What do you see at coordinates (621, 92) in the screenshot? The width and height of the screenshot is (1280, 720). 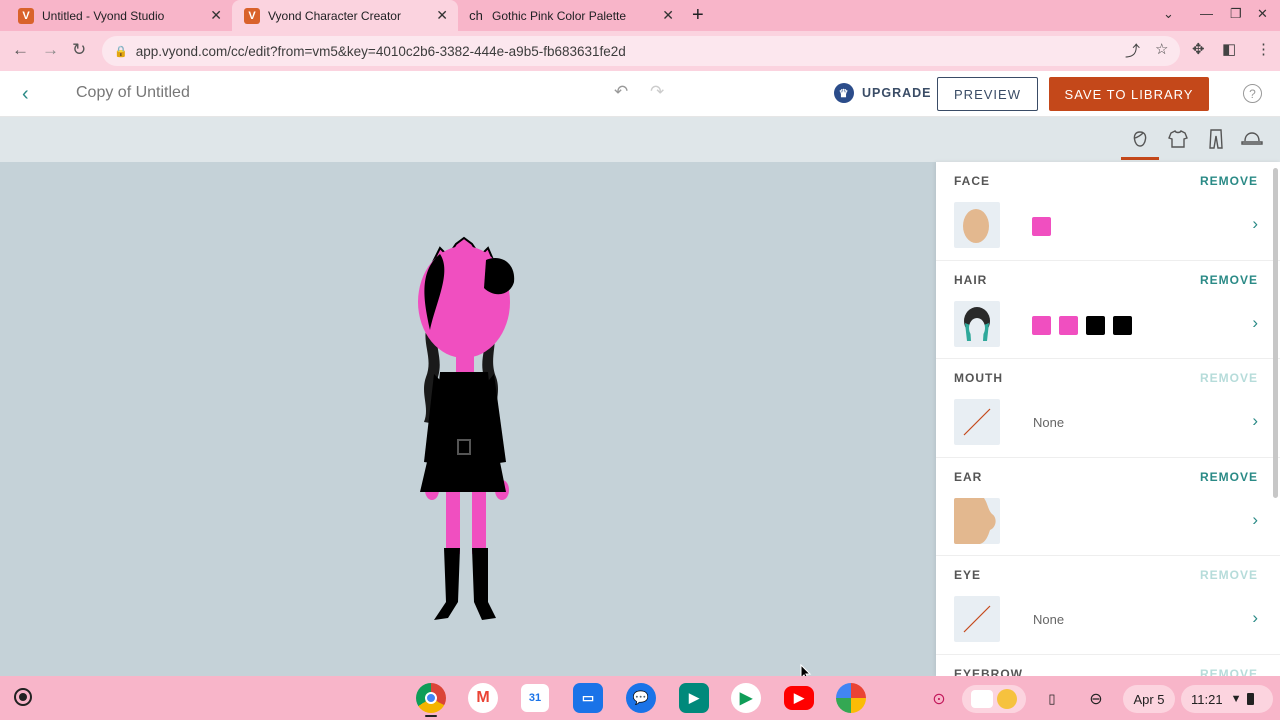 I see `undo-icon: ↶` at bounding box center [621, 92].